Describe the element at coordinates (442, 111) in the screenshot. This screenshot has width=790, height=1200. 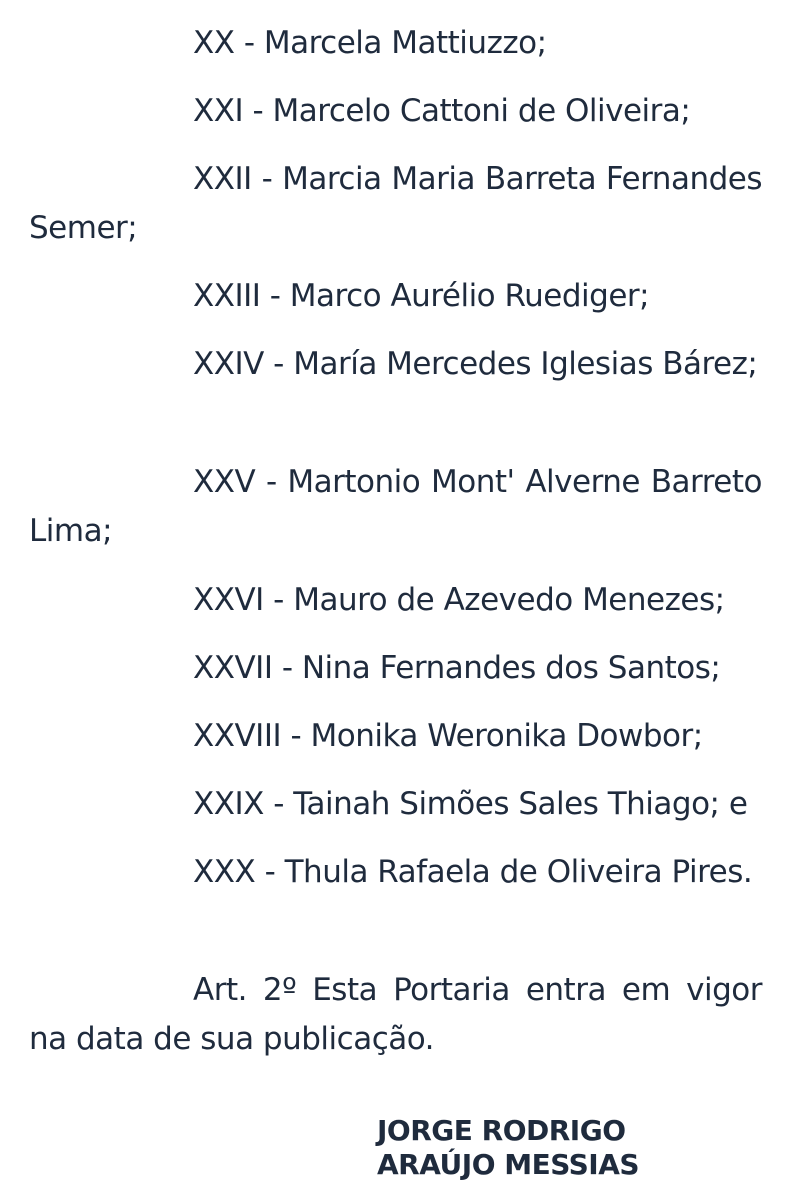
I see `list-item: XXI - Marcelo Cattoni de Oliveira;` at that location.